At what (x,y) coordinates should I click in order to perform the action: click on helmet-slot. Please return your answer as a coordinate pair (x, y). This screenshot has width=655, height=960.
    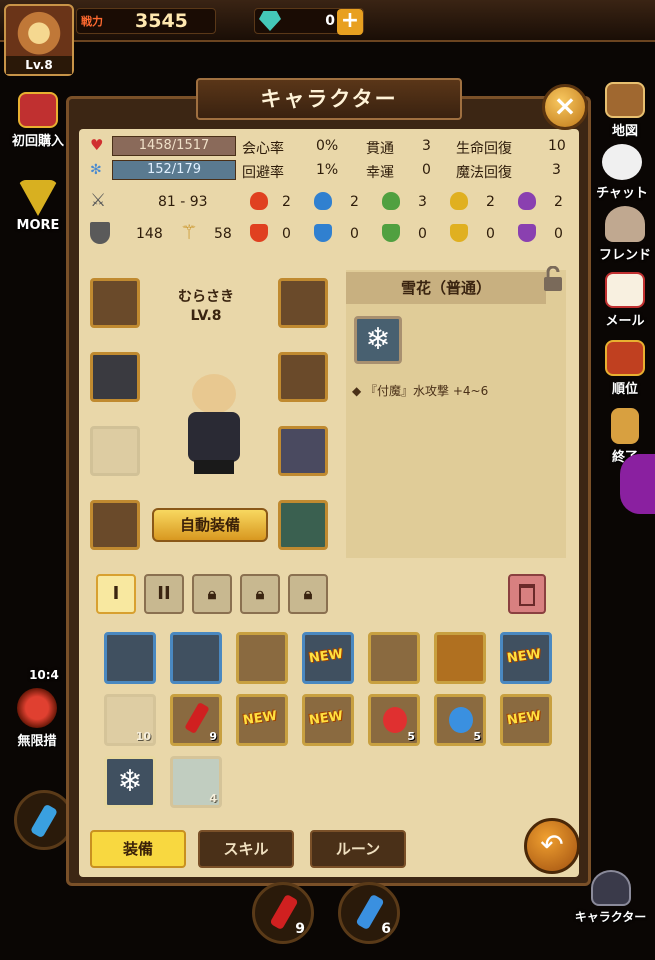
    Looking at the image, I should click on (303, 303).